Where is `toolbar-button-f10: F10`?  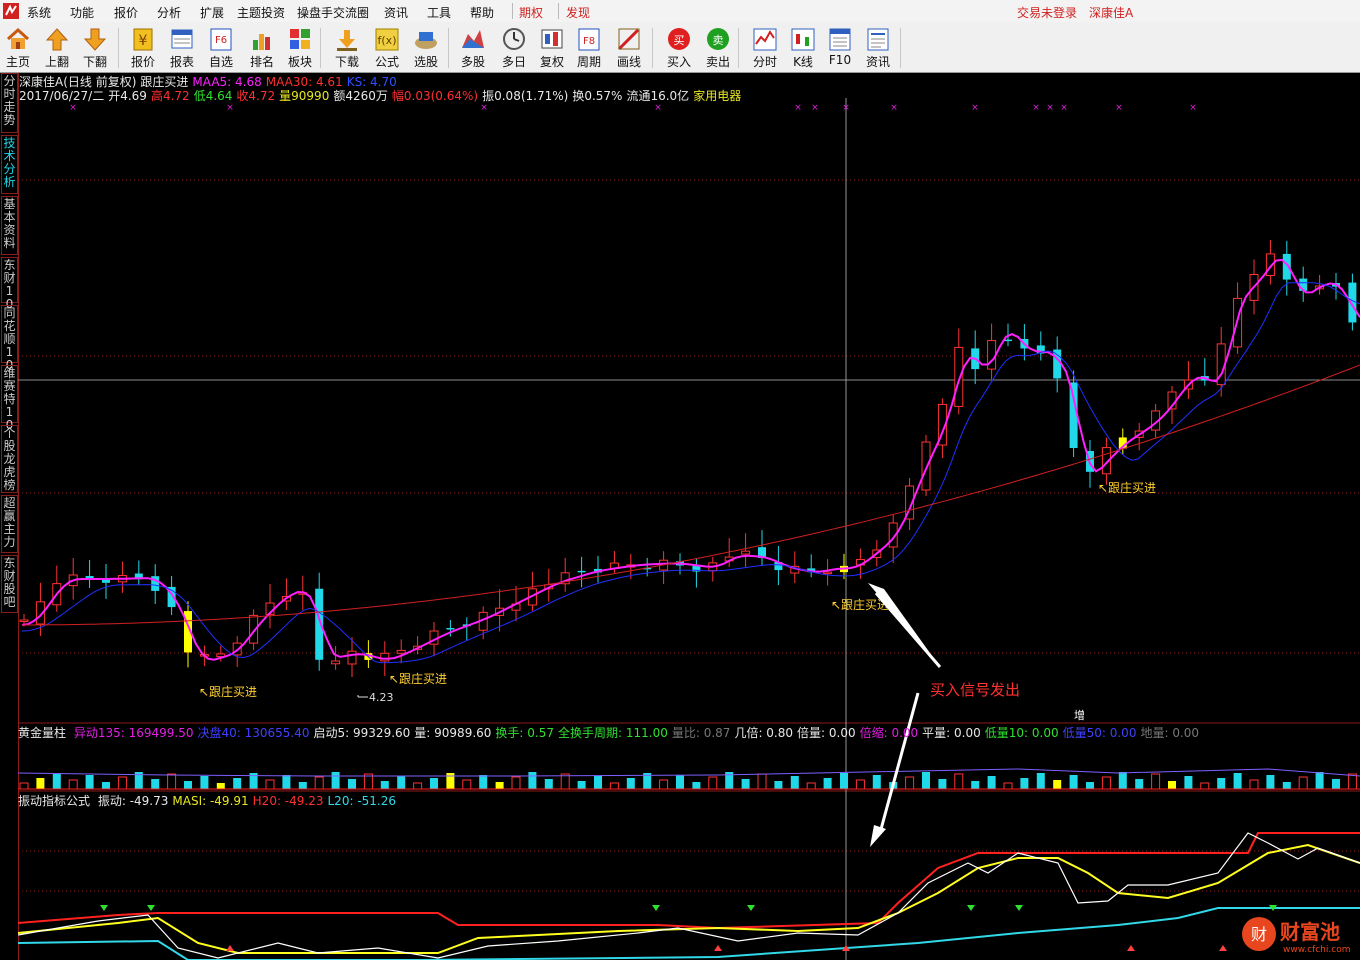 toolbar-button-f10: F10 is located at coordinates (840, 47).